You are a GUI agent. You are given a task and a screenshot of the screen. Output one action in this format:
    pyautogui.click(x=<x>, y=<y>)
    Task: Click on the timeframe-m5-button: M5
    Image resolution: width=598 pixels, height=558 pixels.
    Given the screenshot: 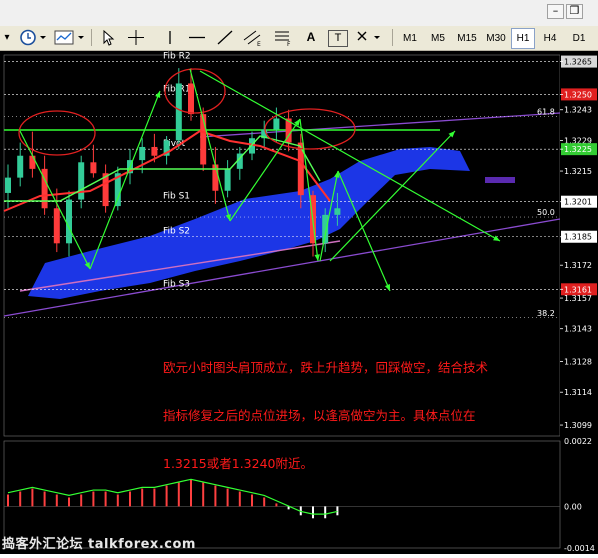 What is the action you would take?
    pyautogui.click(x=438, y=38)
    